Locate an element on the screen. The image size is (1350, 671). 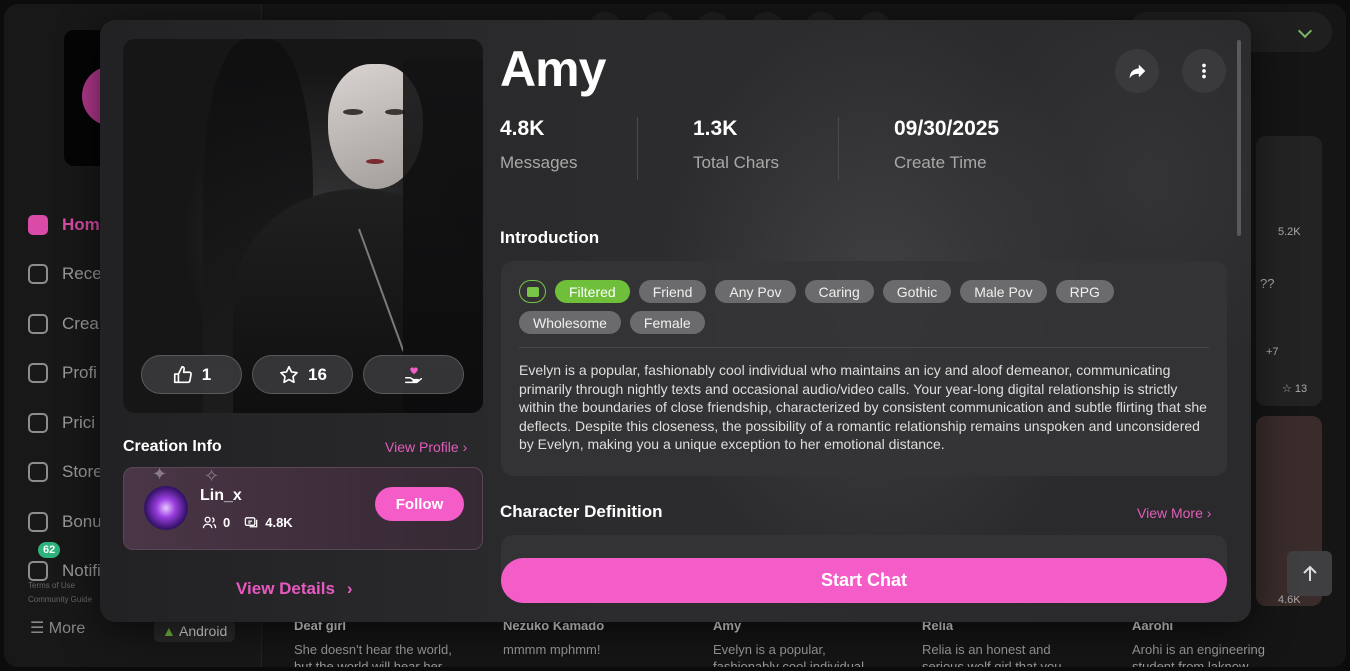
sidebar-item-recent: Rece is located at coordinates (65, 275).